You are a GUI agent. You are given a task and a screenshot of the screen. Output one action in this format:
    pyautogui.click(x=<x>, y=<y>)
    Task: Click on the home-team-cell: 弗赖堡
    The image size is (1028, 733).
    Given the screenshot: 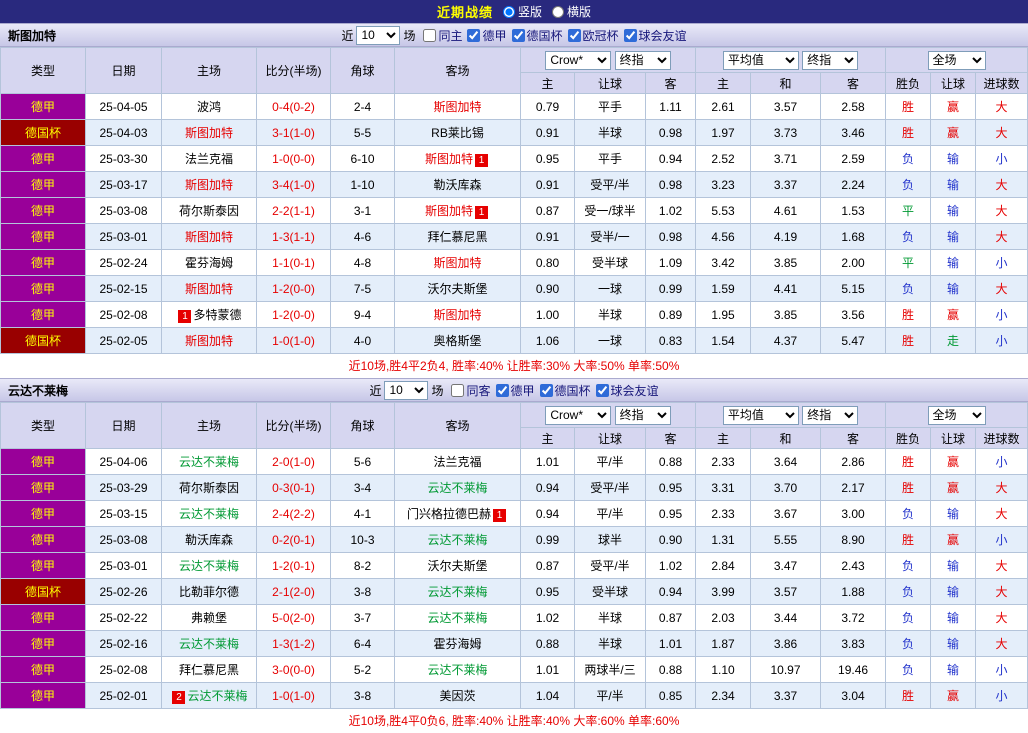 What is the action you would take?
    pyautogui.click(x=209, y=617)
    